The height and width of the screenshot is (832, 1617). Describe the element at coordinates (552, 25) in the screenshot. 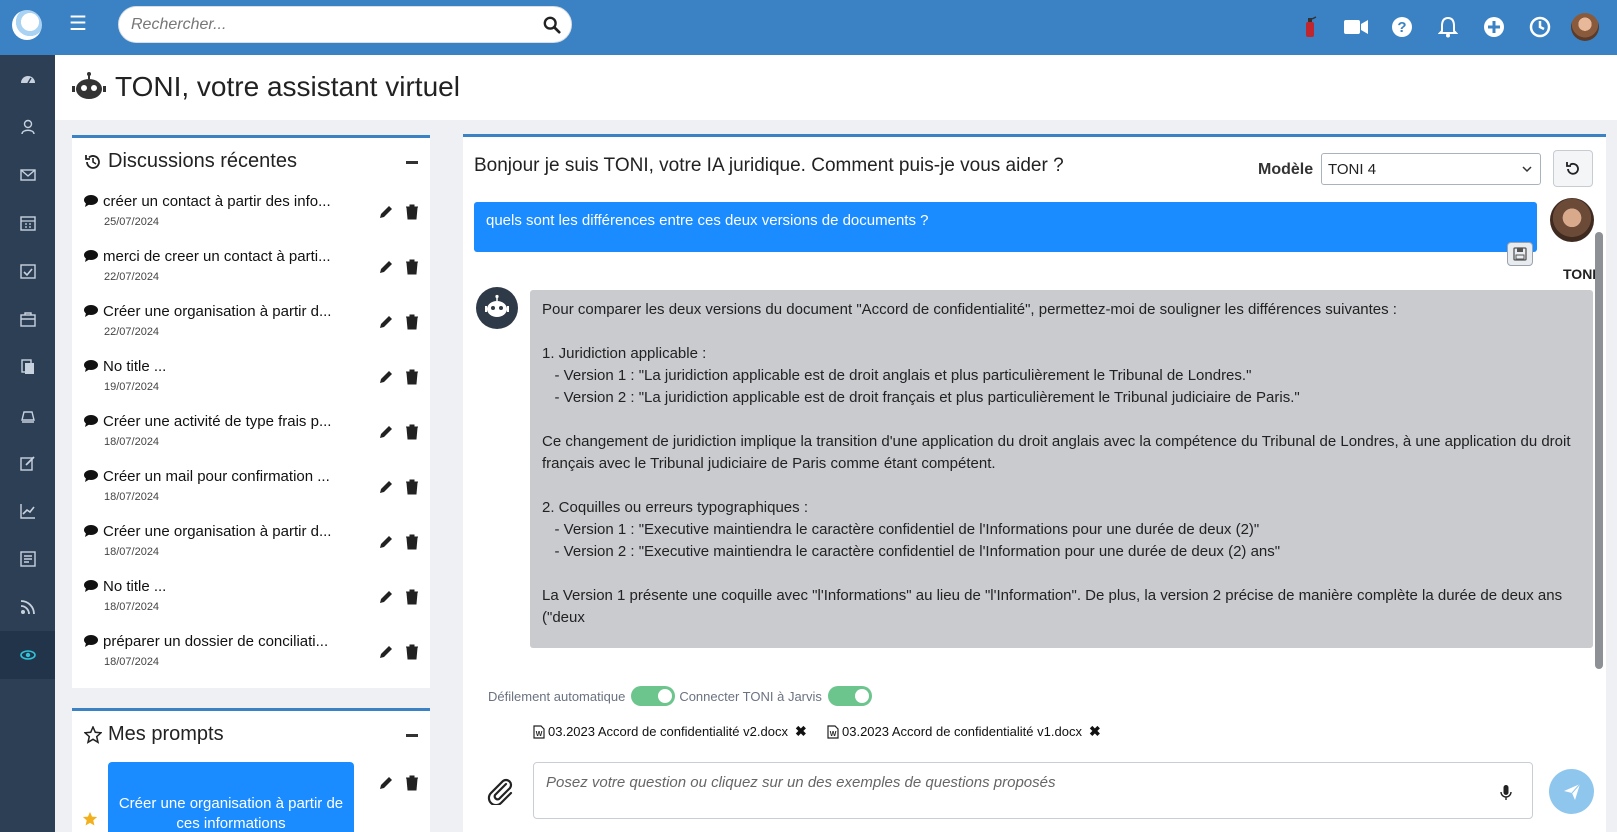

I see `search-icon` at that location.